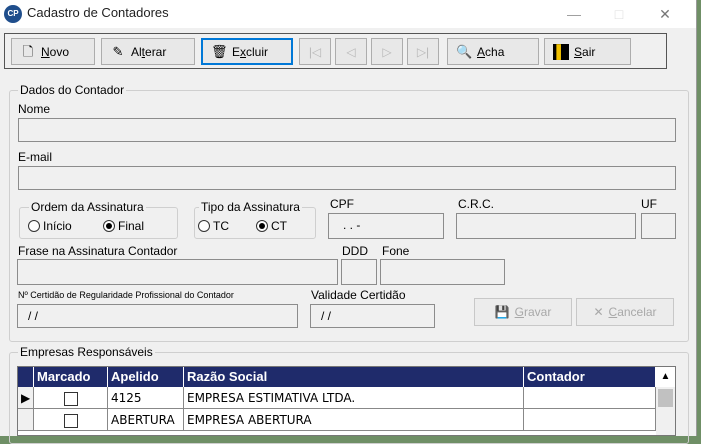  Describe the element at coordinates (26, 377) in the screenshot. I see `grid-header-indicator` at that location.